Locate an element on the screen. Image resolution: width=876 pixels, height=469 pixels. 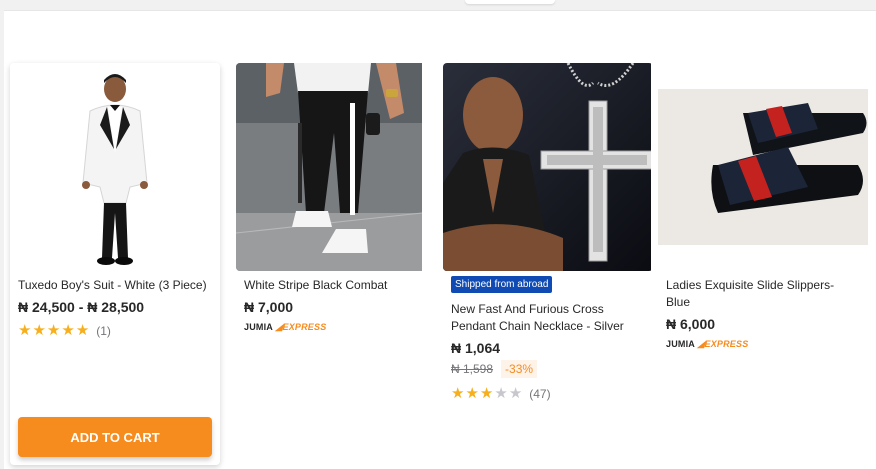
product-name: Tuxedo Boy's Suit - White (3 Piece) is located at coordinates (115, 285).